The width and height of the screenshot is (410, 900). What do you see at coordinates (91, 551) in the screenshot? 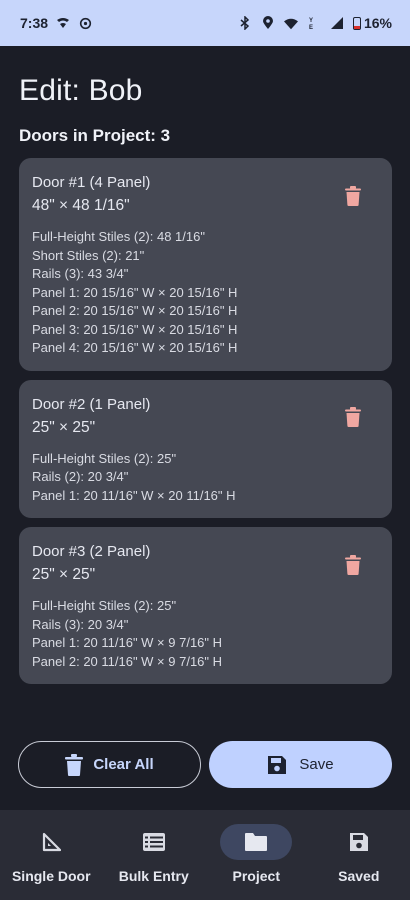
I see `door-name: Door #3 (2 Panel)` at bounding box center [91, 551].